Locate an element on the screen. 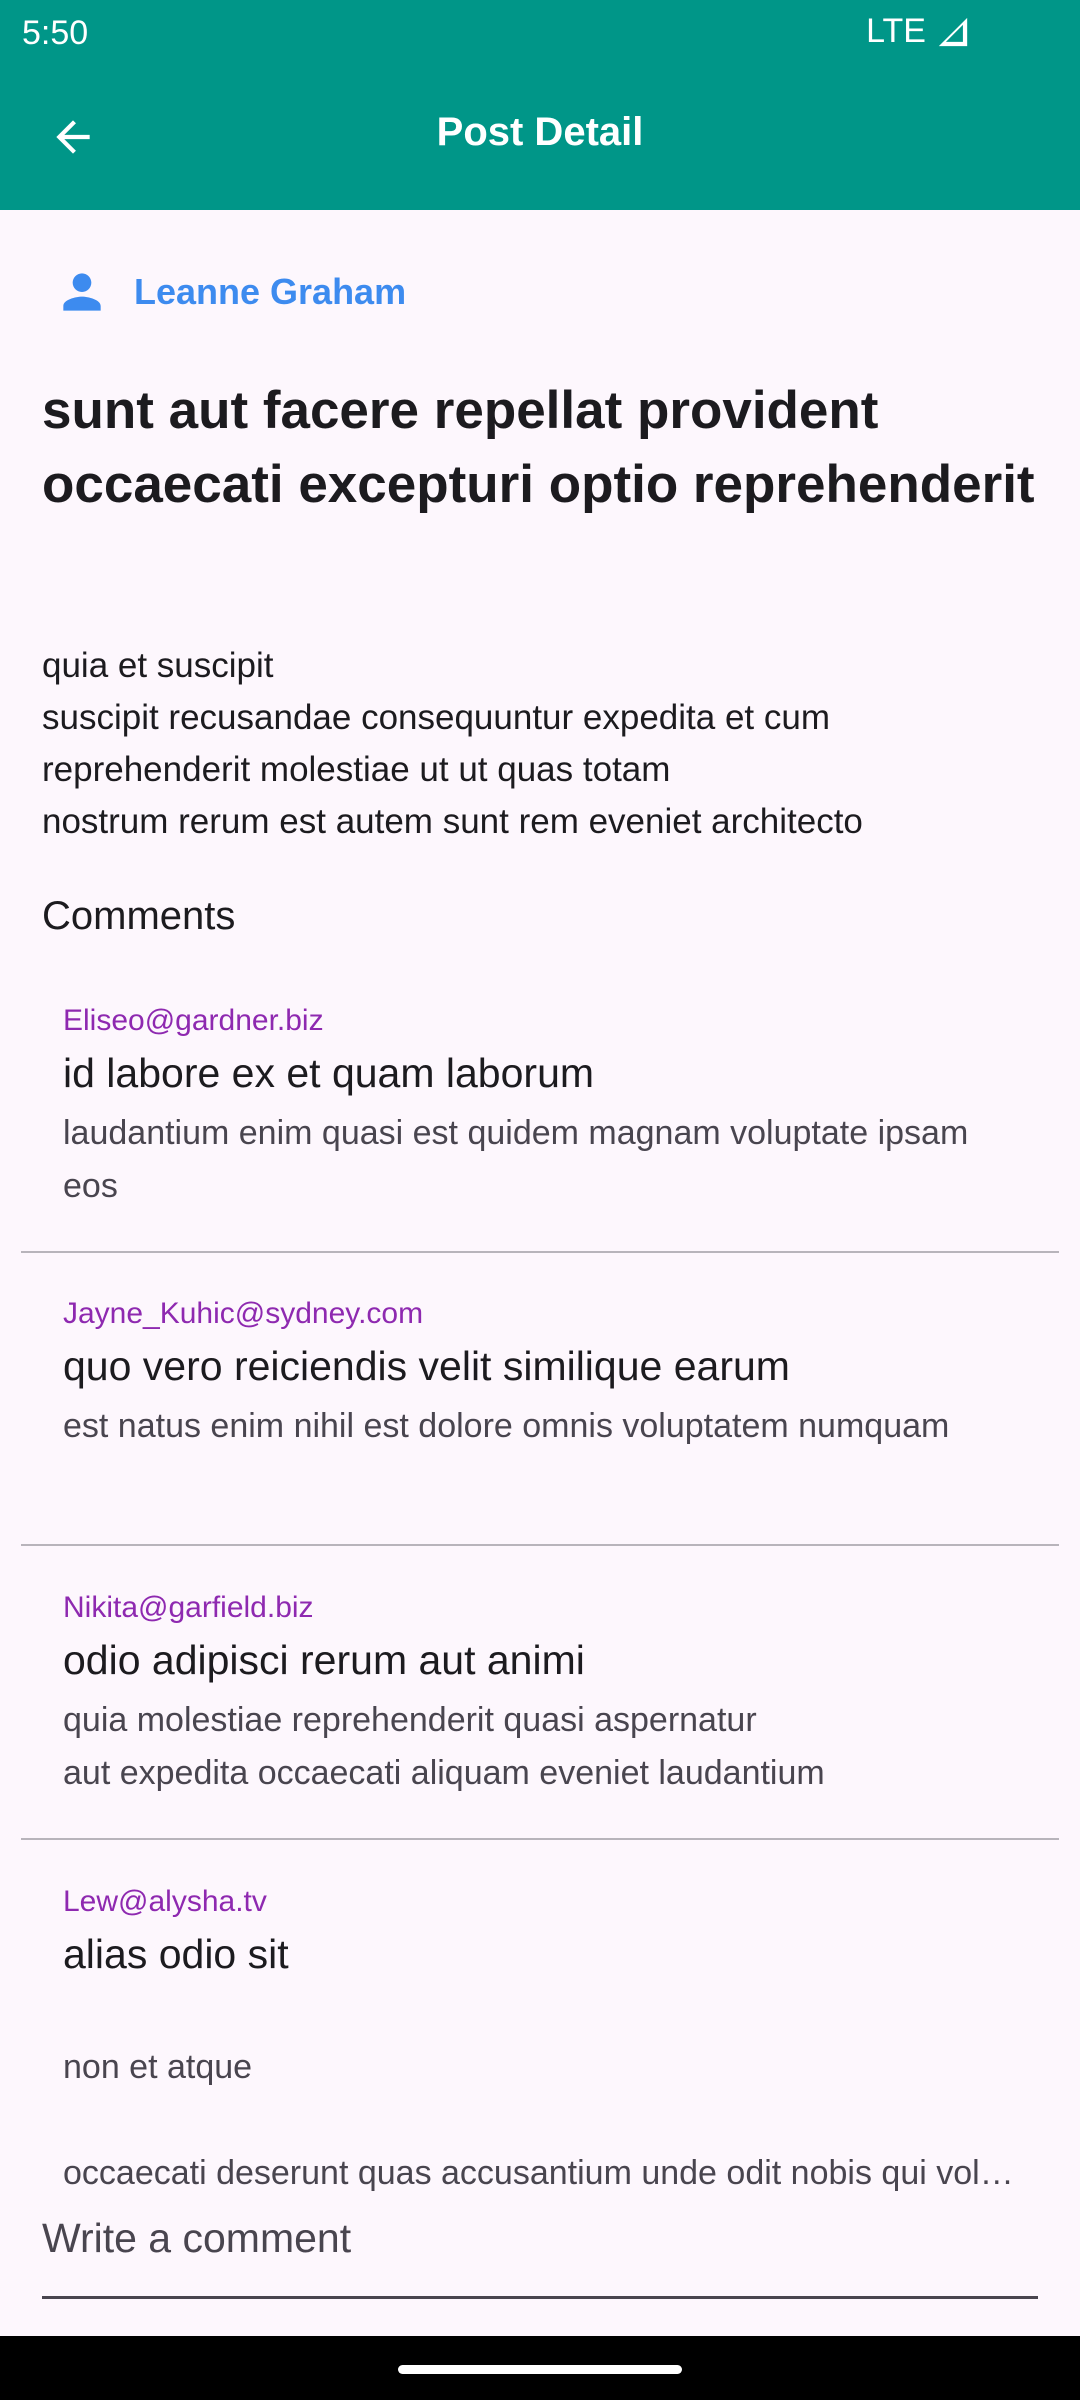 This screenshot has height=2400, width=1080. comment-input is located at coordinates (540, 2239).